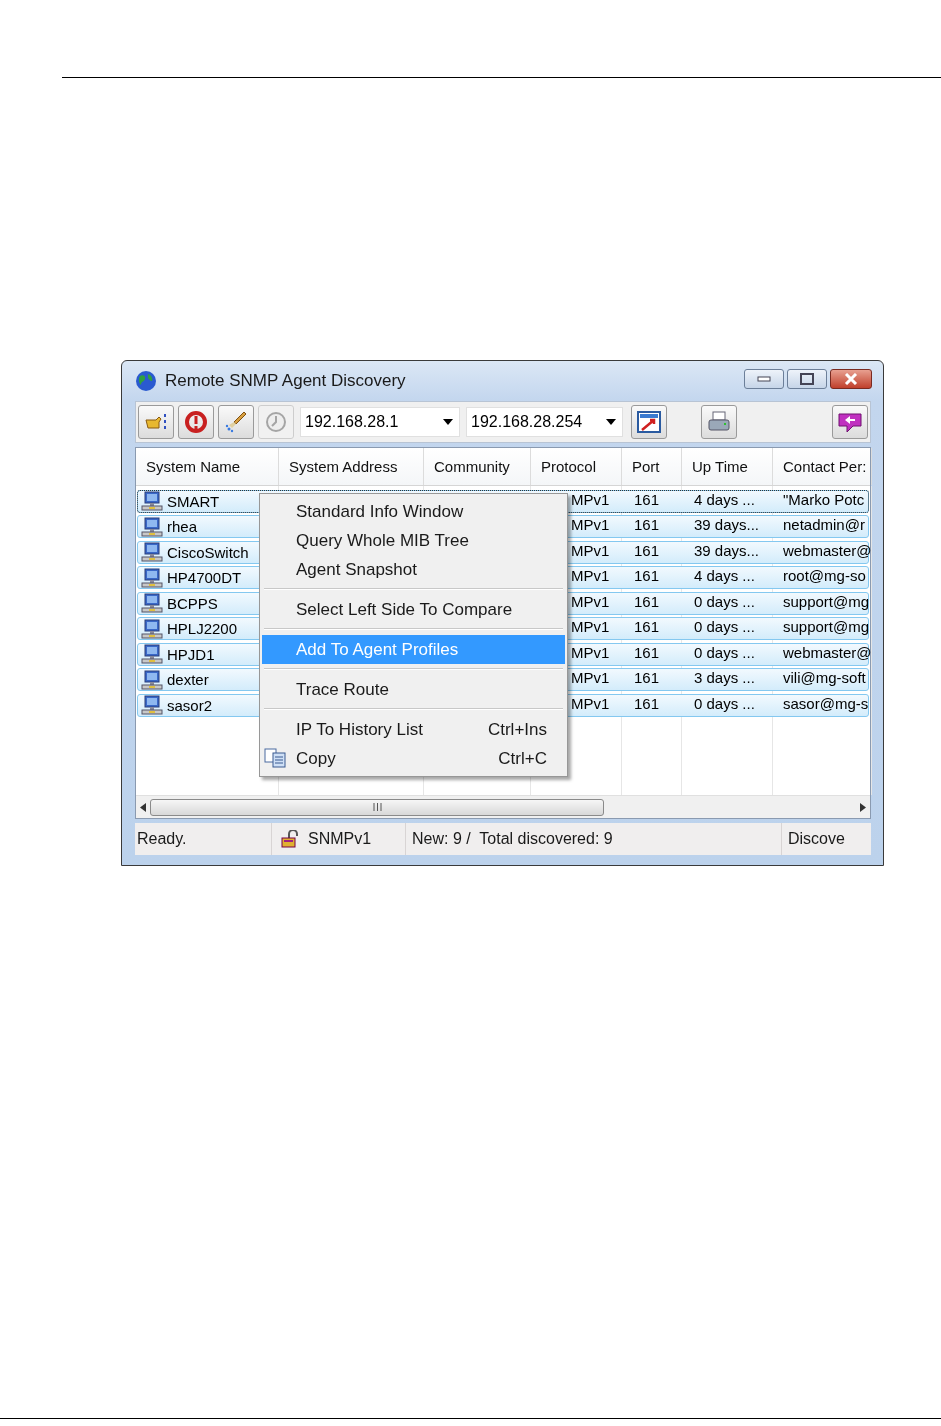 This screenshot has width=941, height=1426. I want to click on table-cell: sasor2, so click(190, 705).